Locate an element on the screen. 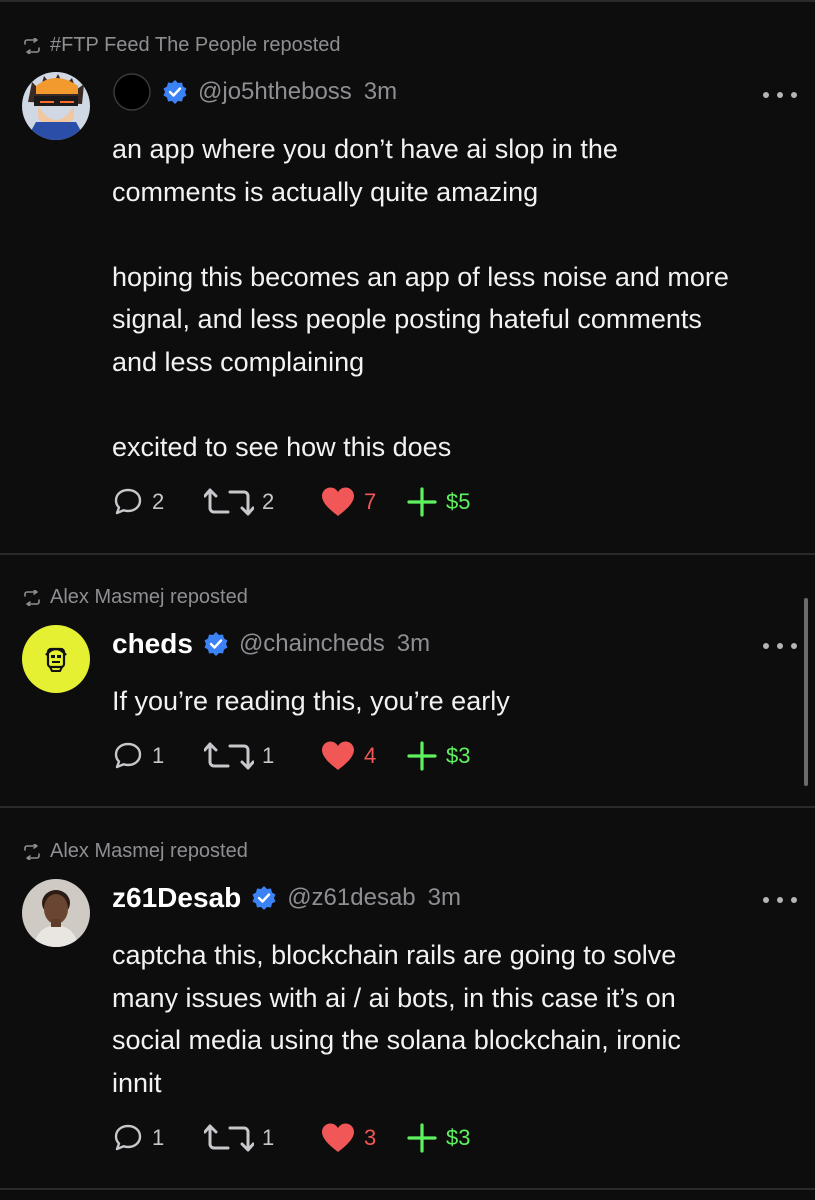 This screenshot has width=815, height=1200. like-button: 7 is located at coordinates (363, 502).